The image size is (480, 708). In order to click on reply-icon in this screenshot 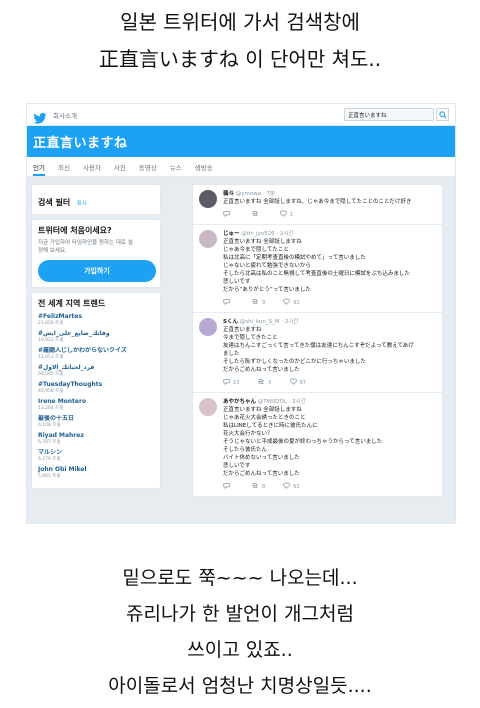, I will do `click(228, 382)`.